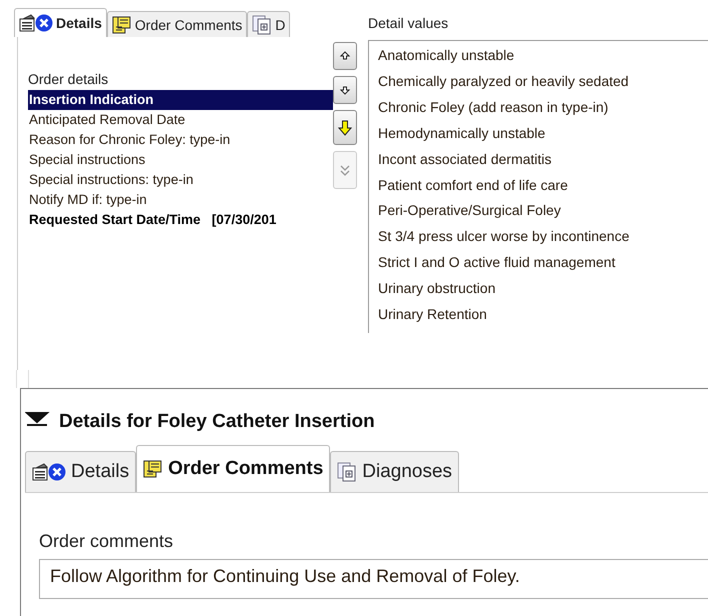 The height and width of the screenshot is (616, 708). What do you see at coordinates (395, 471) in the screenshot?
I see `tab: Diagnoses` at bounding box center [395, 471].